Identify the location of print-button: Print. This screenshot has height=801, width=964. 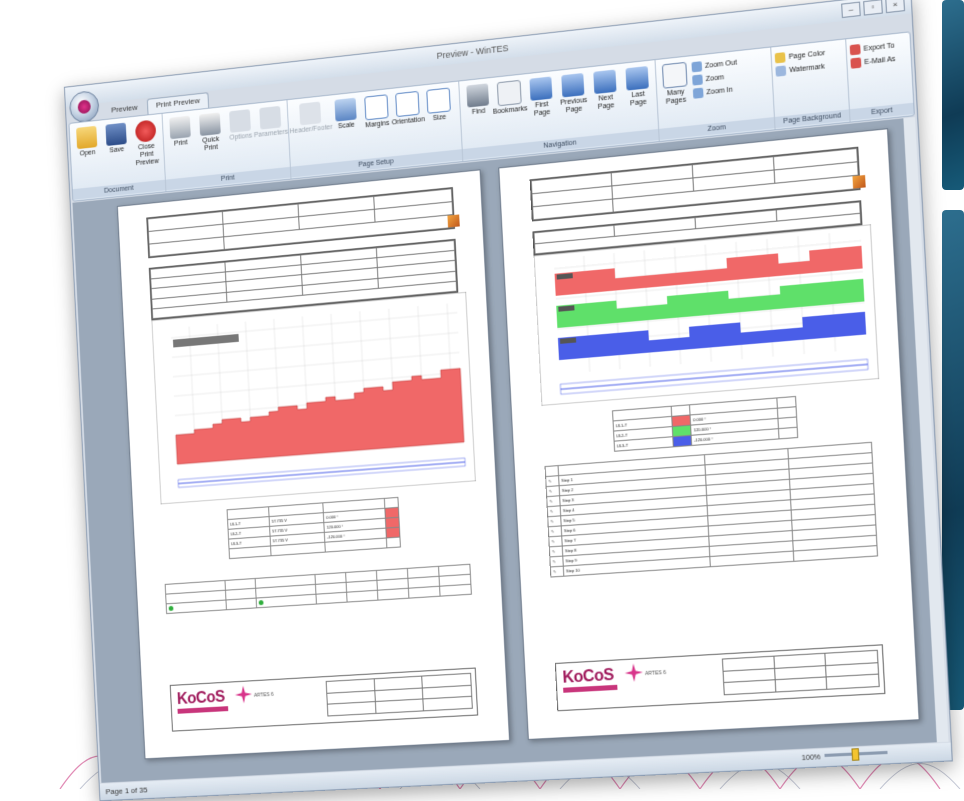
(180, 130).